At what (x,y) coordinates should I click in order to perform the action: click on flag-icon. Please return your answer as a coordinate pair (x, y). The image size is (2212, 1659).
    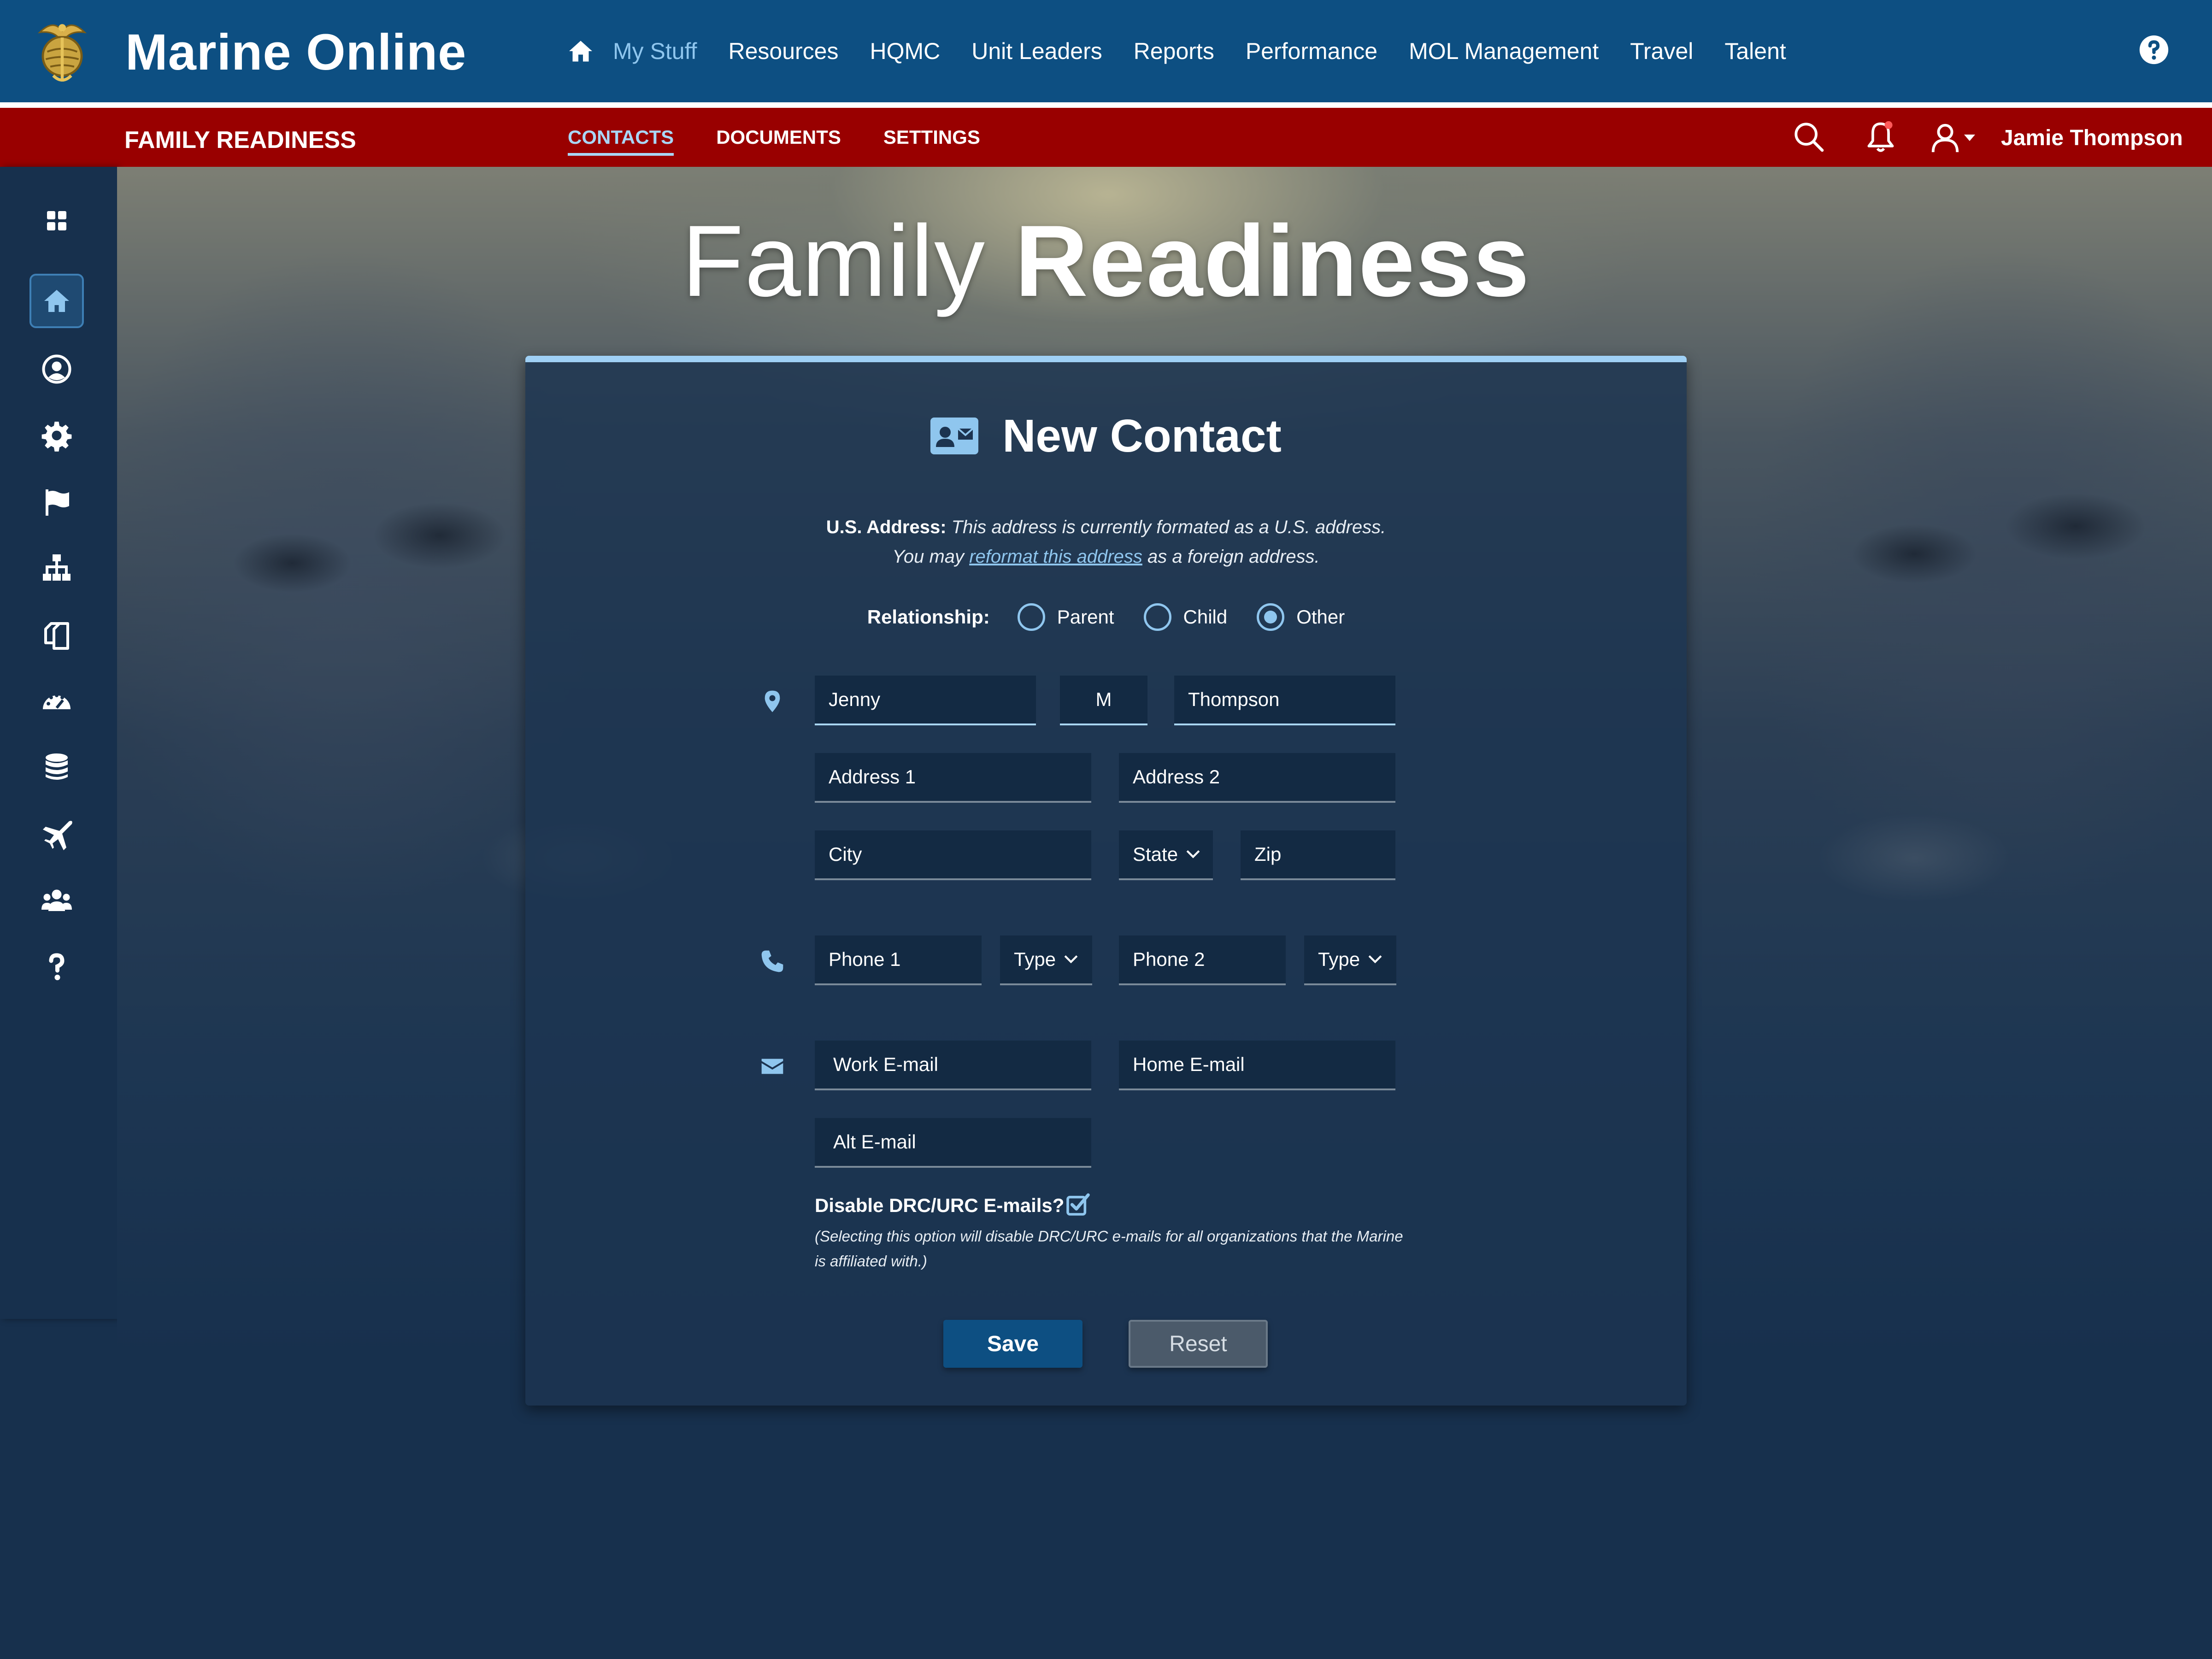
    Looking at the image, I should click on (57, 502).